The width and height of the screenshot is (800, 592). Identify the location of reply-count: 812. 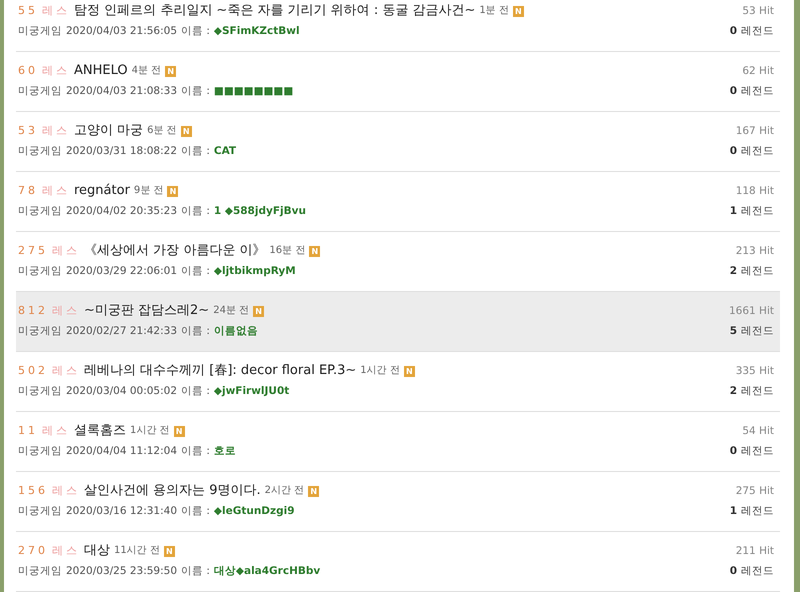
(33, 311).